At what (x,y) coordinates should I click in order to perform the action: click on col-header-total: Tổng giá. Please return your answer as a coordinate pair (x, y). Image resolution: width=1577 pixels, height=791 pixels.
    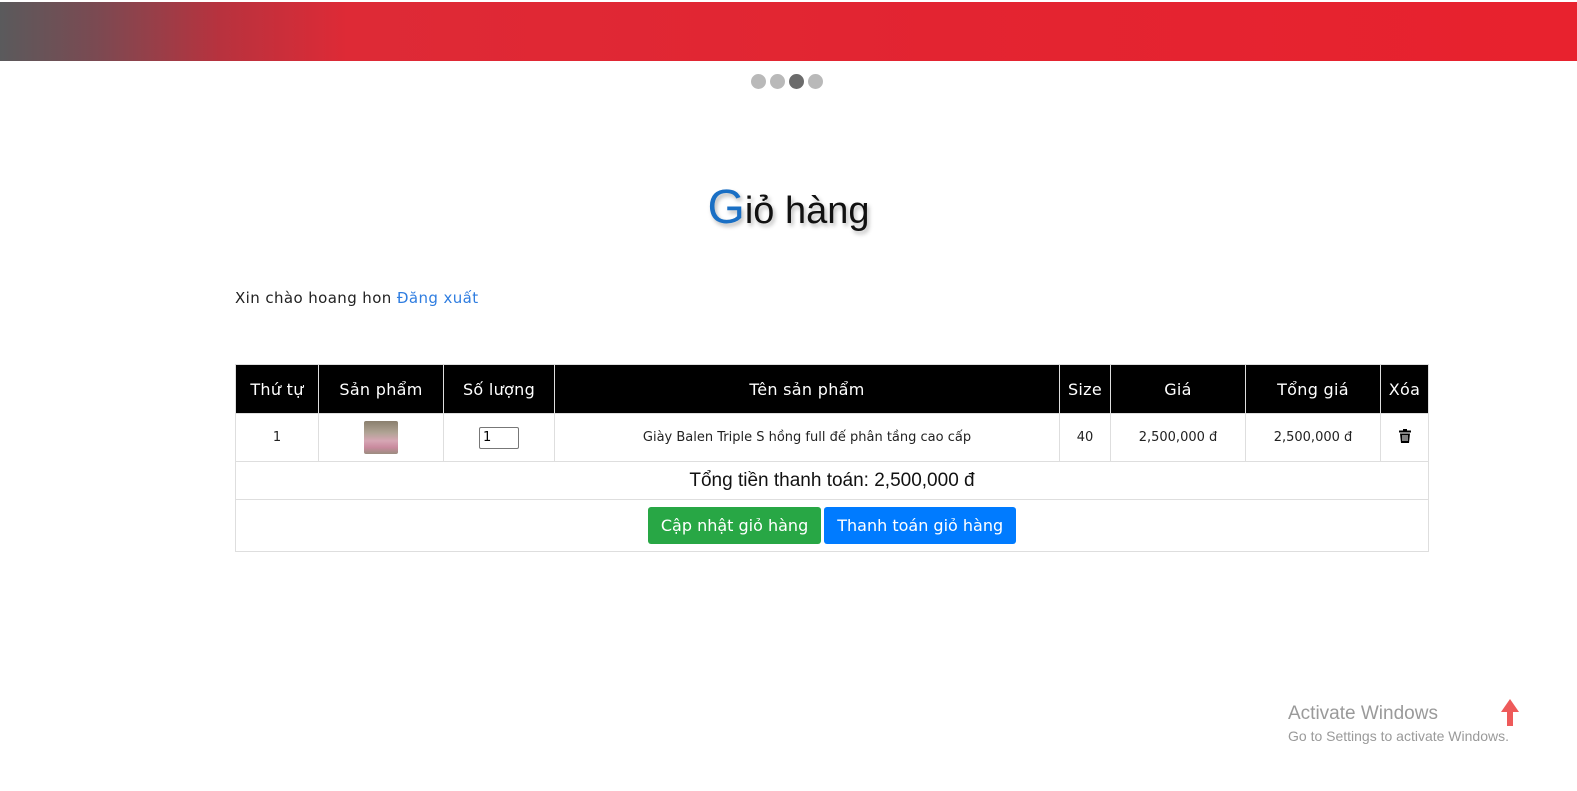
    Looking at the image, I should click on (1313, 389).